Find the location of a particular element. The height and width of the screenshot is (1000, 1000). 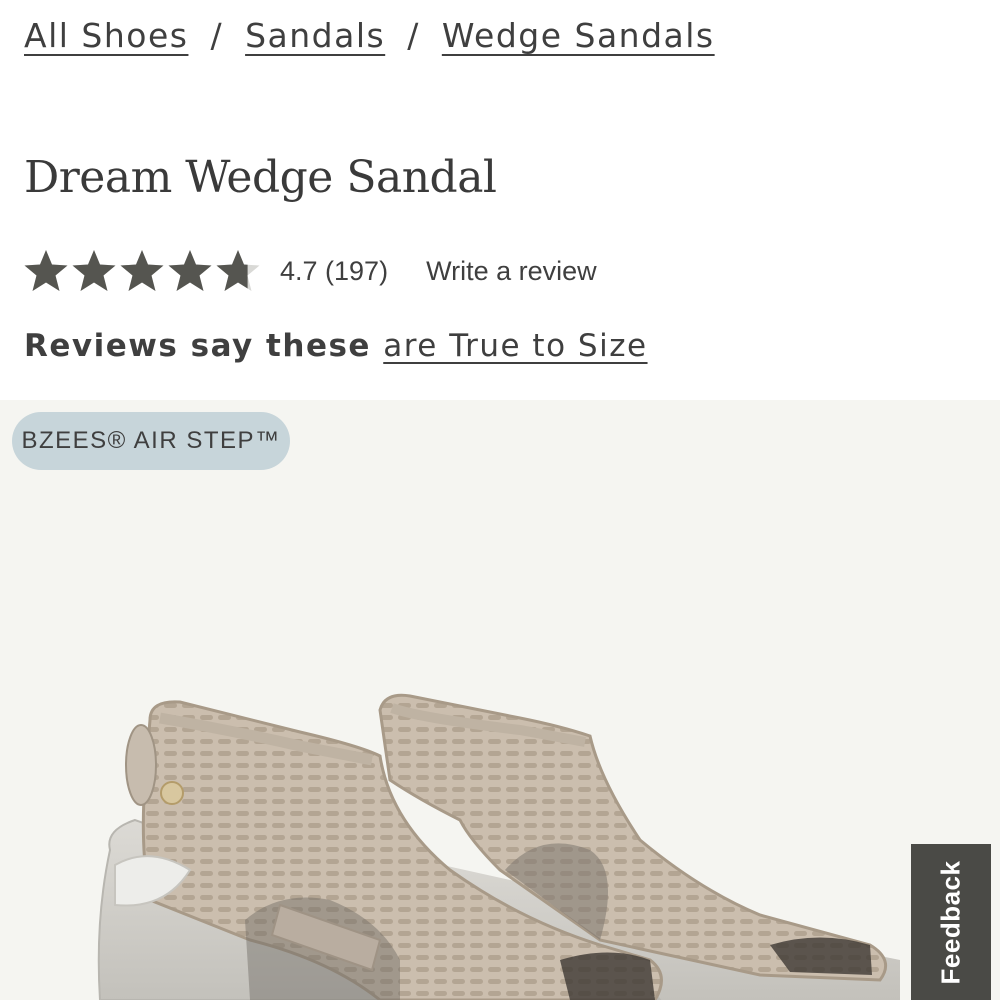

fit-summary: Reviews say these are True to Size is located at coordinates (336, 346).